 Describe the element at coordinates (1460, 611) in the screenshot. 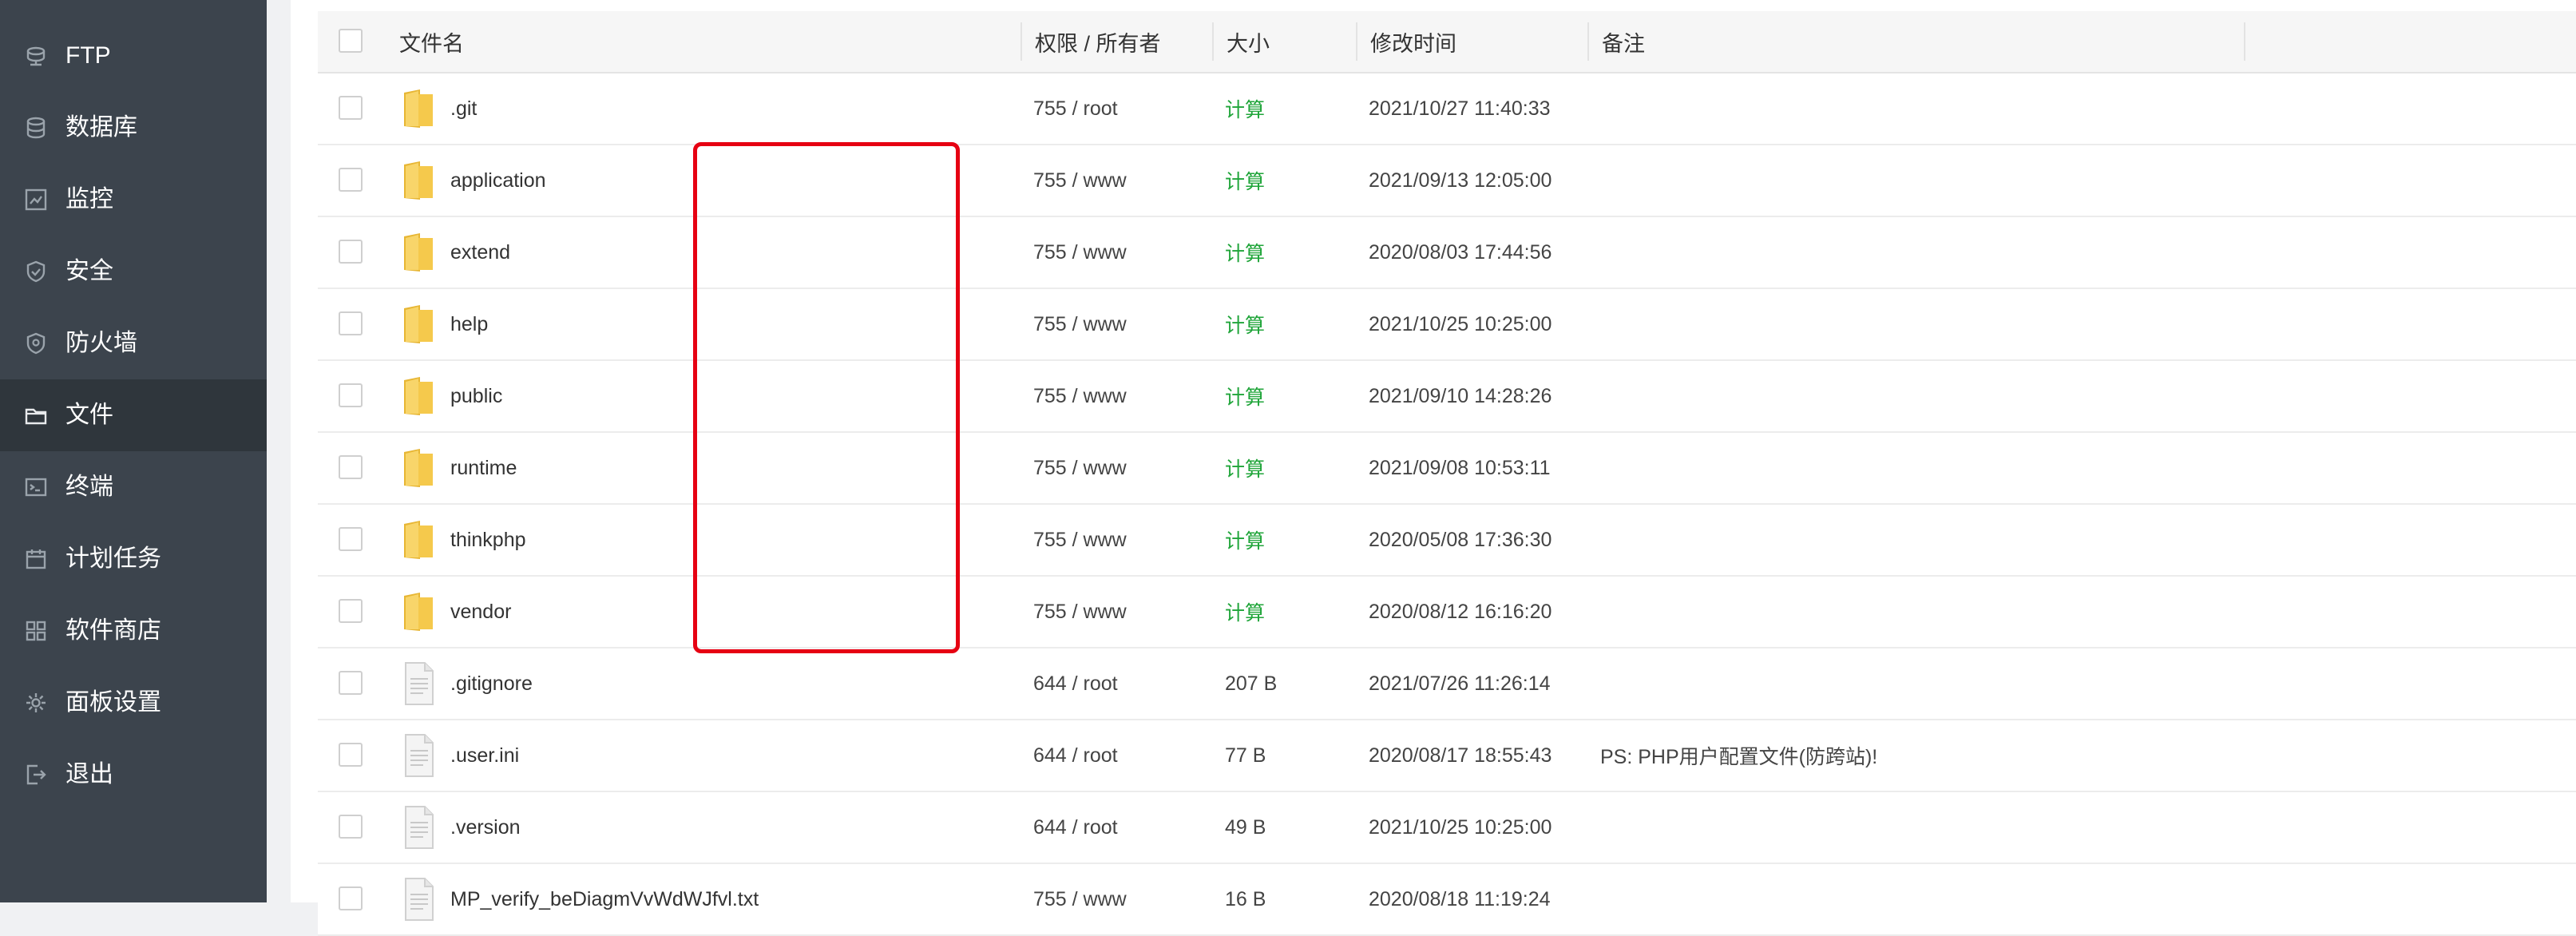

I see `file-mtime: 2020/08/12 16:16:20` at that location.